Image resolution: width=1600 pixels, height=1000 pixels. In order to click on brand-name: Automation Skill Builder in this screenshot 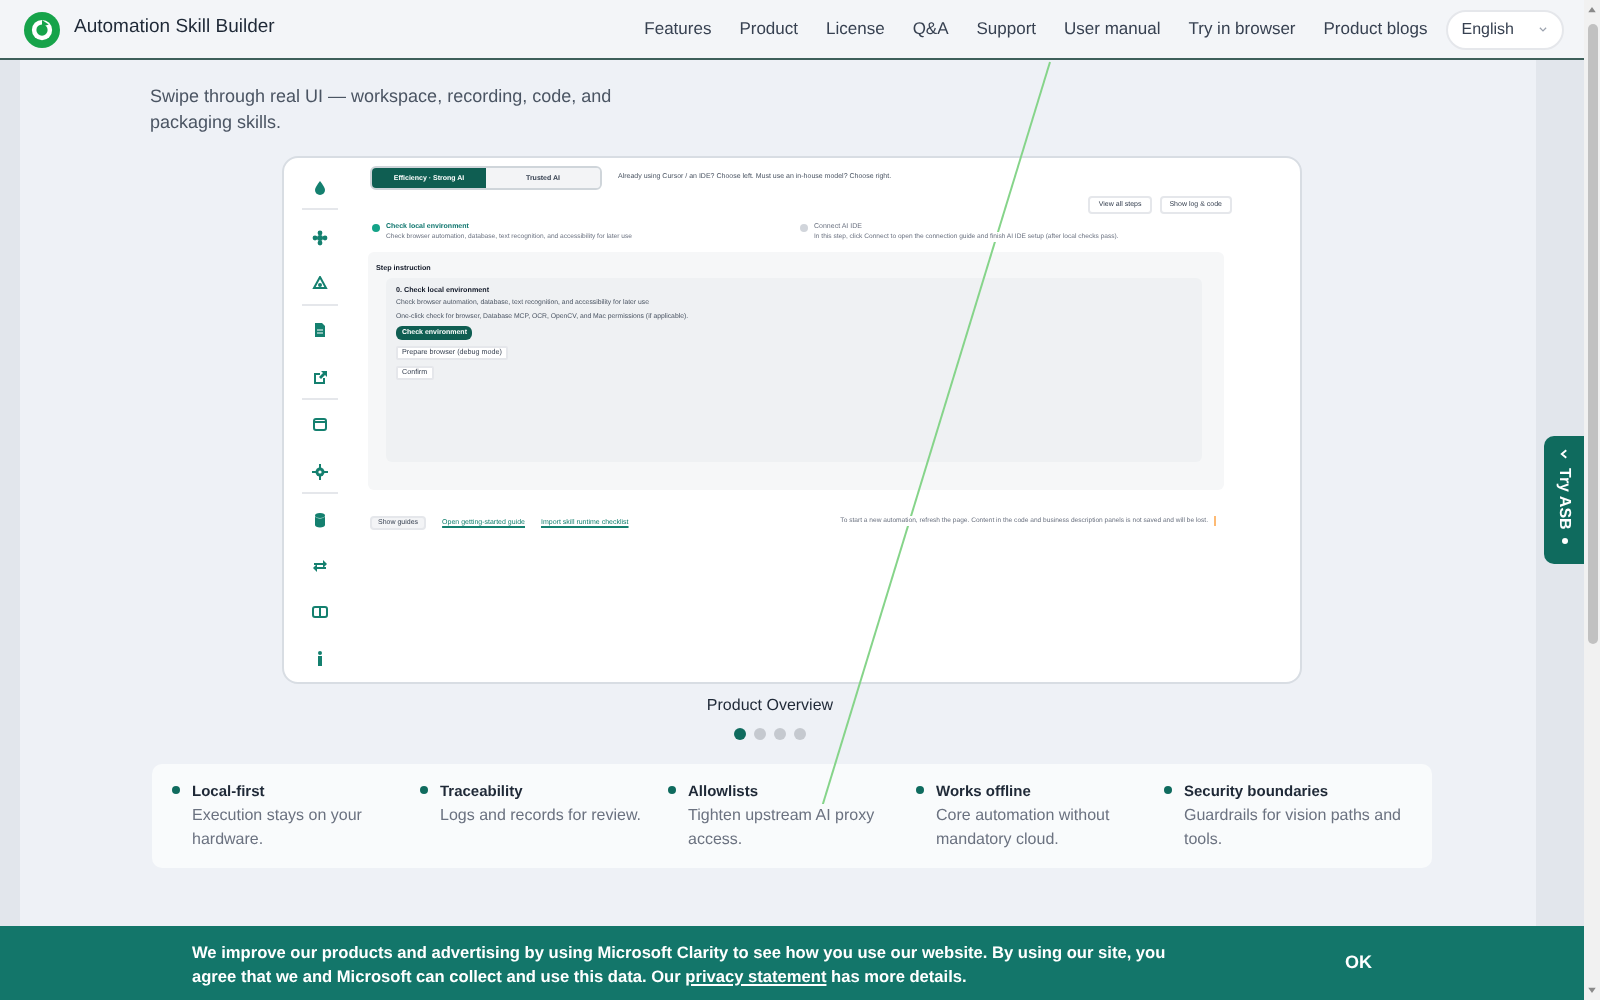, I will do `click(174, 28)`.